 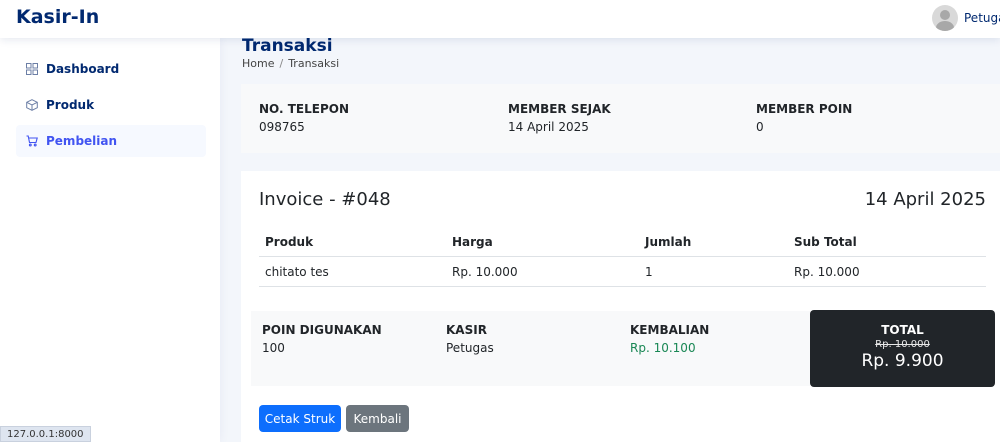 I want to click on invoice-title: Invoice - #048, so click(x=325, y=199).